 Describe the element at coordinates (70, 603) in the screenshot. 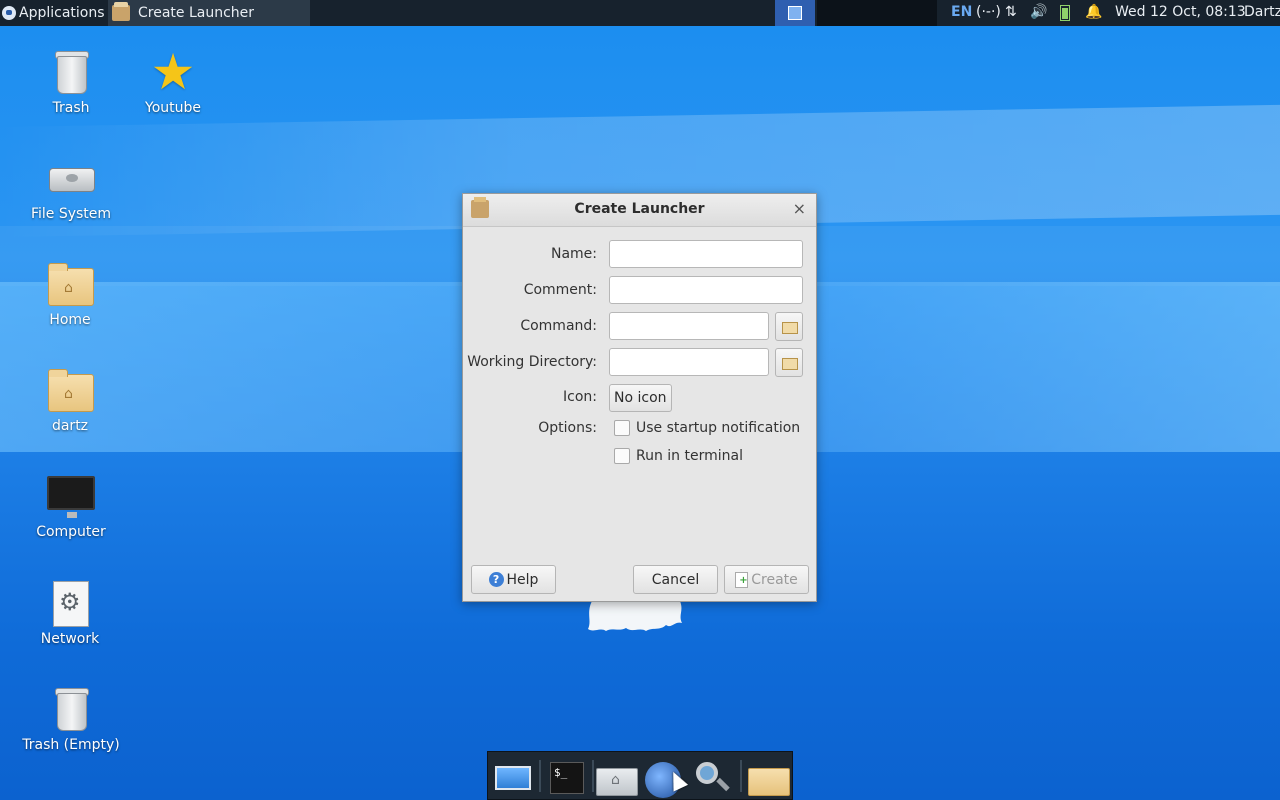

I see `network-icon: ⚙` at that location.